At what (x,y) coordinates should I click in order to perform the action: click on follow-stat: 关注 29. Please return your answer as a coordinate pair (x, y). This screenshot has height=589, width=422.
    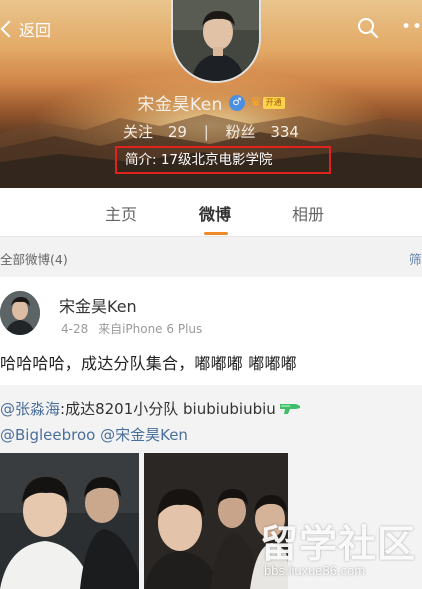
    Looking at the image, I should click on (155, 131).